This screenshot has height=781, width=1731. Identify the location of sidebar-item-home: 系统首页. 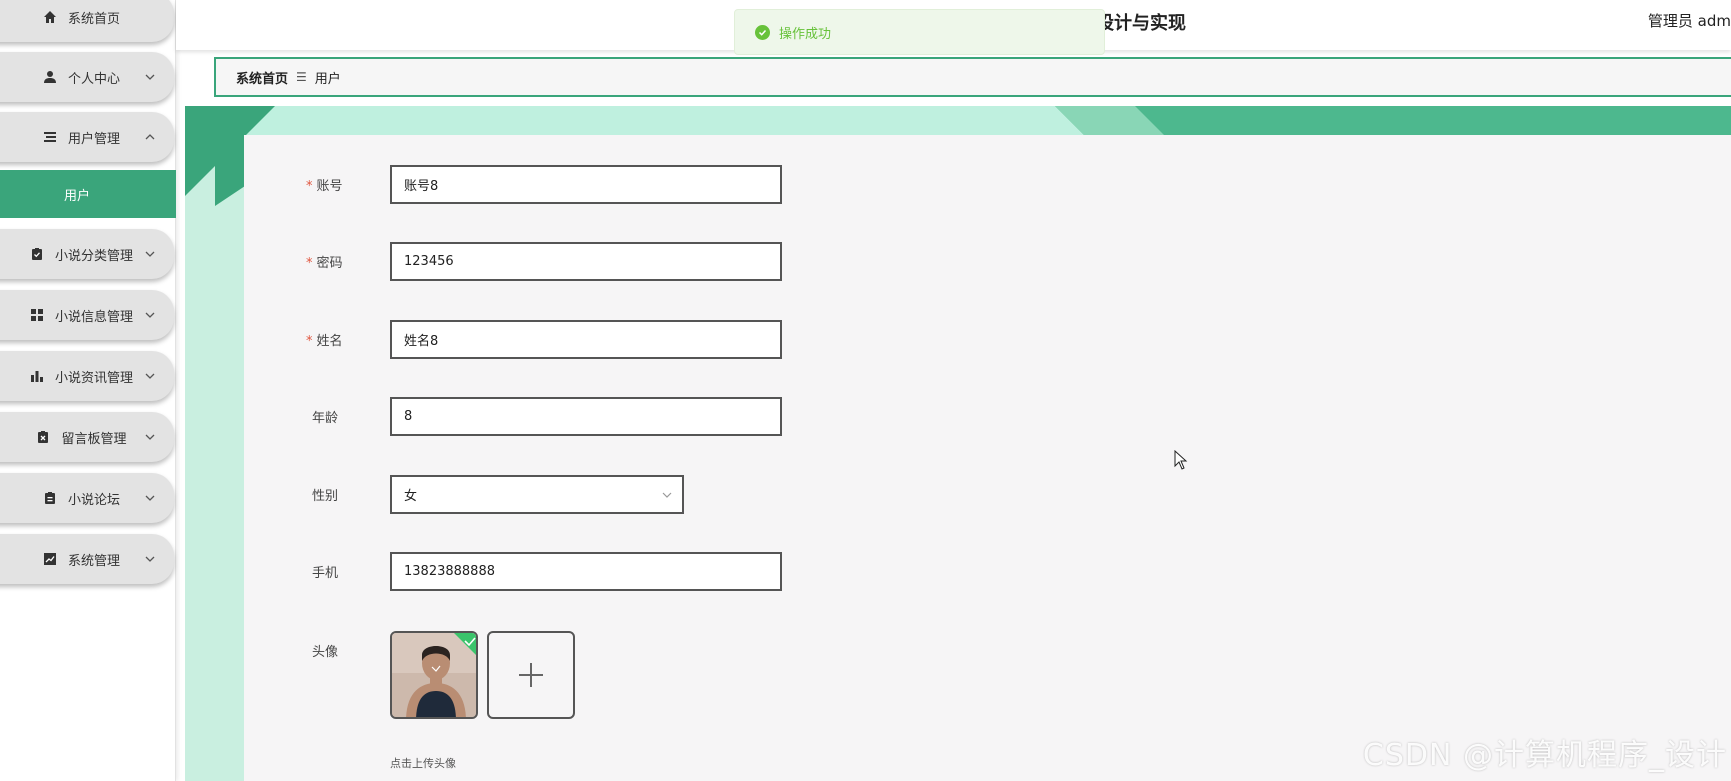
(87, 21).